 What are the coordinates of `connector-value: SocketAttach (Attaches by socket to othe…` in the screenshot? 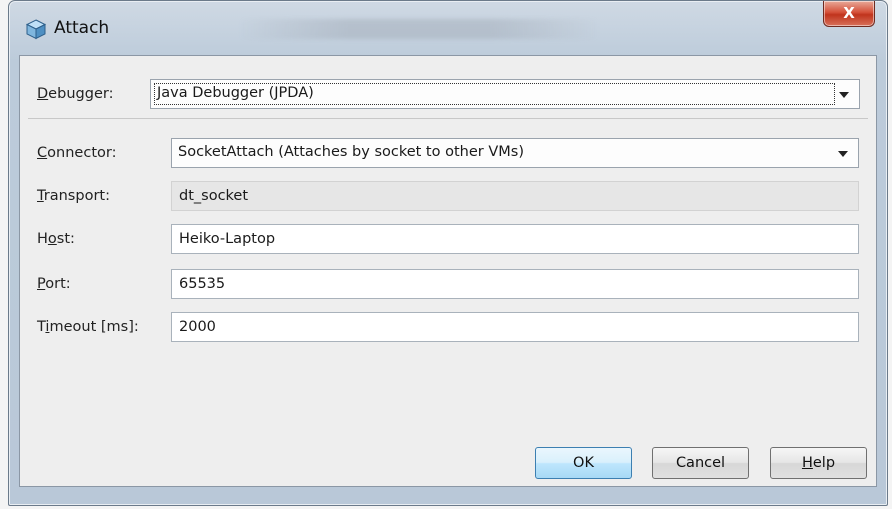 It's located at (351, 152).